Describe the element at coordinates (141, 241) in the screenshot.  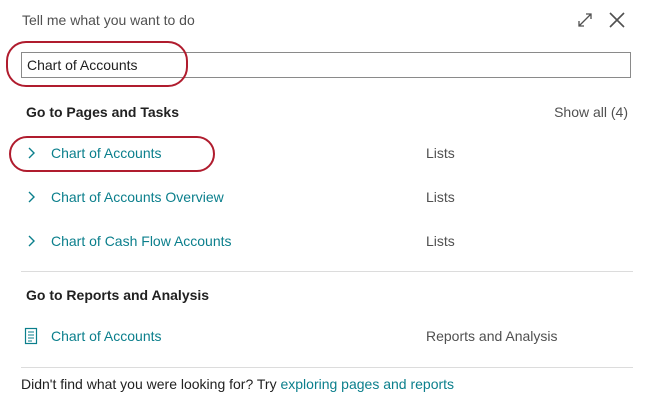
I see `result-link: Chart of Cash Flow Accounts` at that location.